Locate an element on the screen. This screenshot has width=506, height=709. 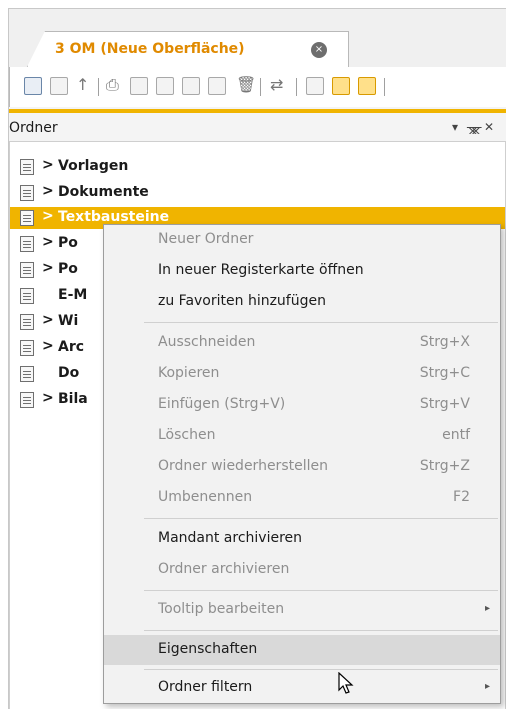
menu-item-copy: Kopieren Strg+C is located at coordinates (302, 374).